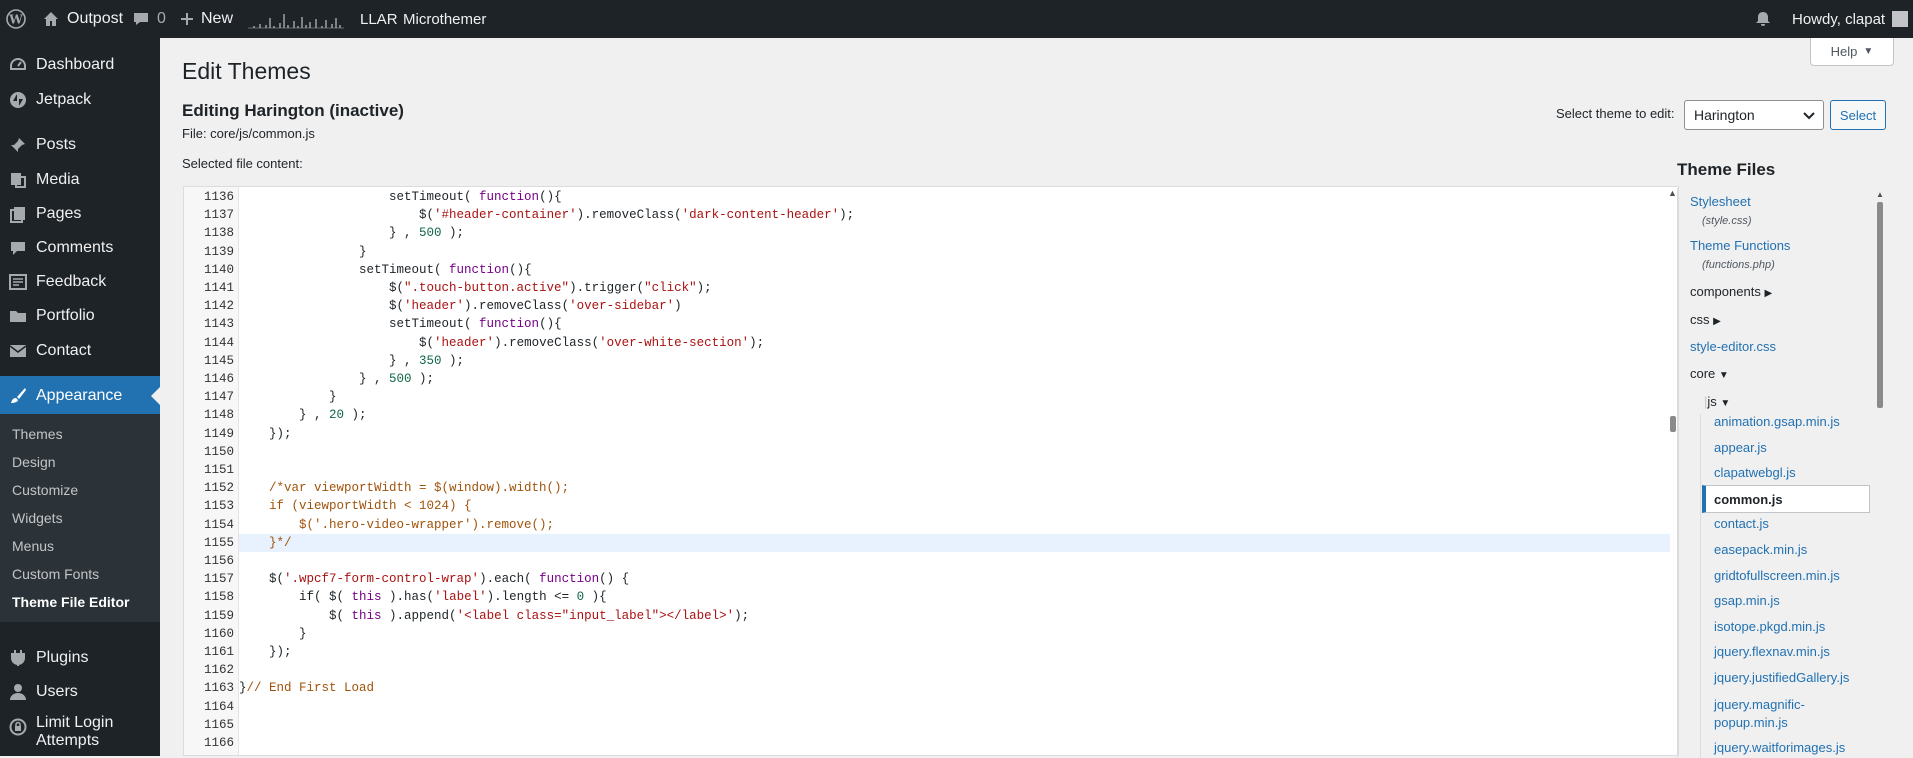 This screenshot has height=758, width=1913. Describe the element at coordinates (80, 351) in the screenshot. I see `menu-contact: Contact` at that location.